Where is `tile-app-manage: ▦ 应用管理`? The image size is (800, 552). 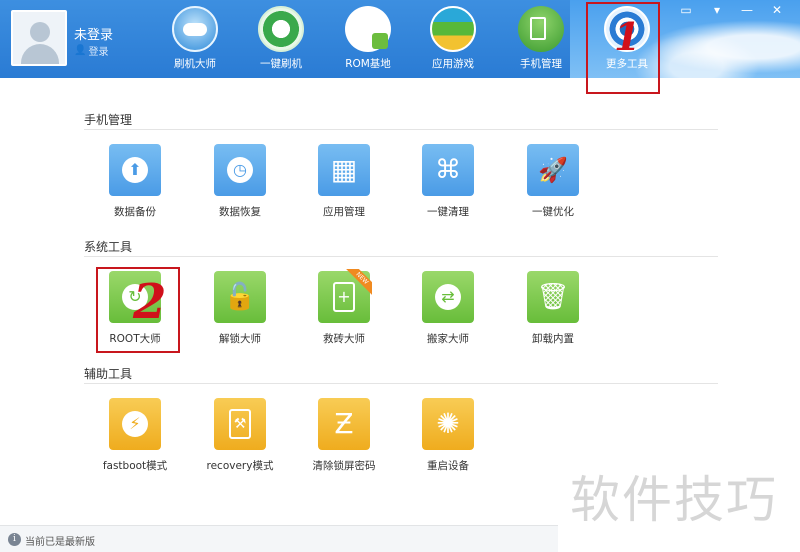
tile-app-manage: ▦ 应用管理 is located at coordinates (344, 181).